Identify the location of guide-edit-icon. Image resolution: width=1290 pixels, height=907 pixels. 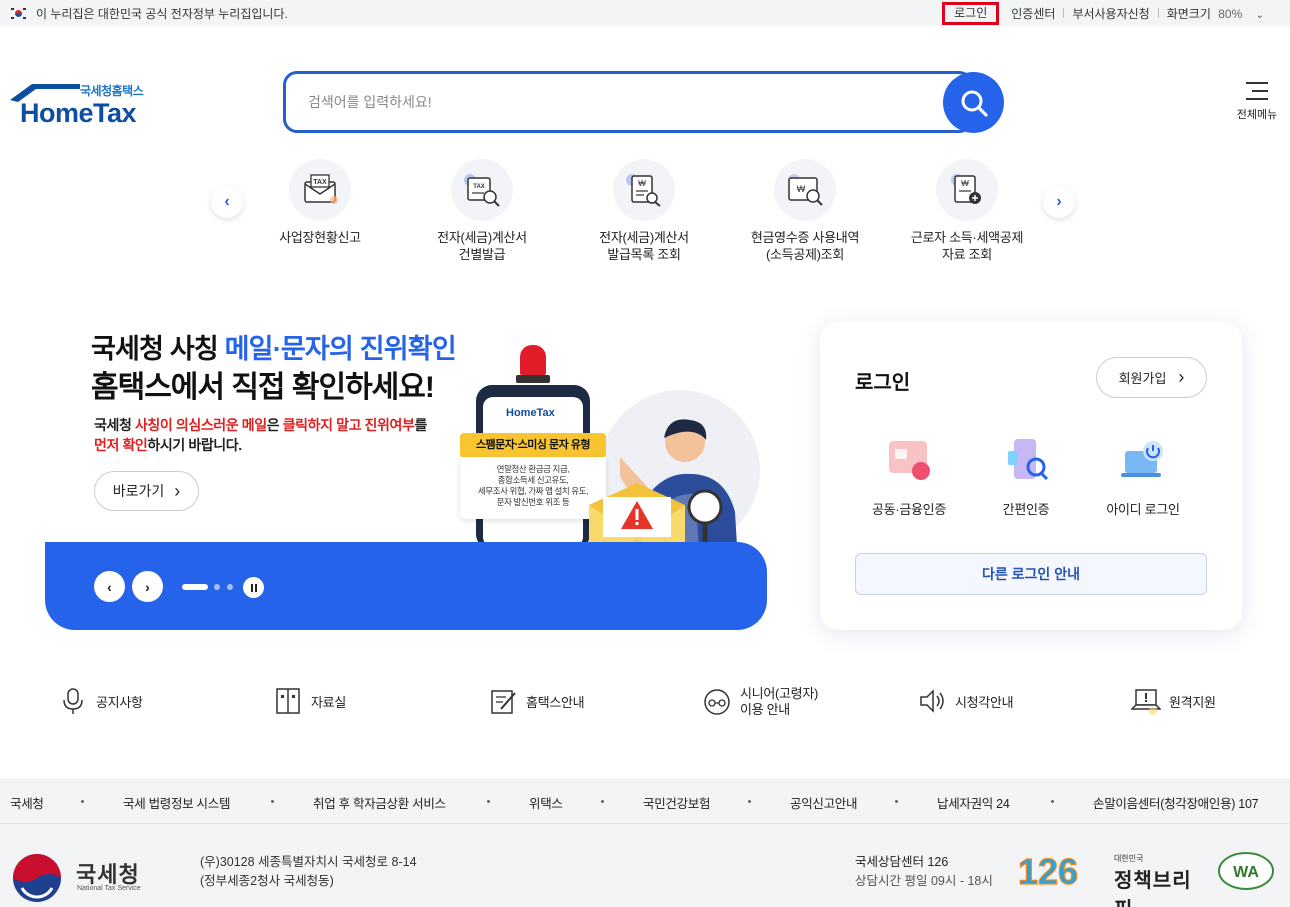
(503, 701).